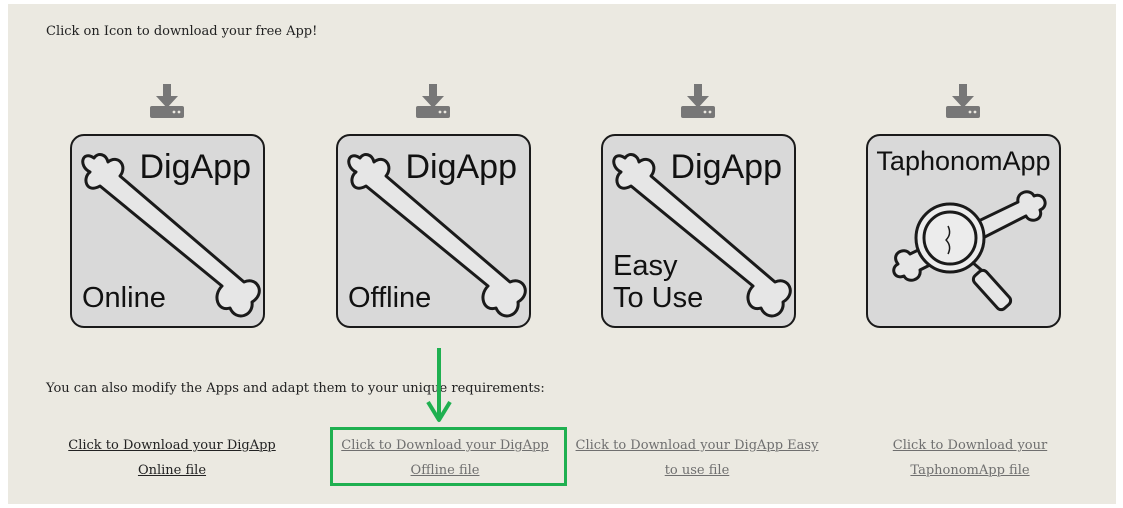  What do you see at coordinates (448, 456) in the screenshot?
I see `highlight-box` at bounding box center [448, 456].